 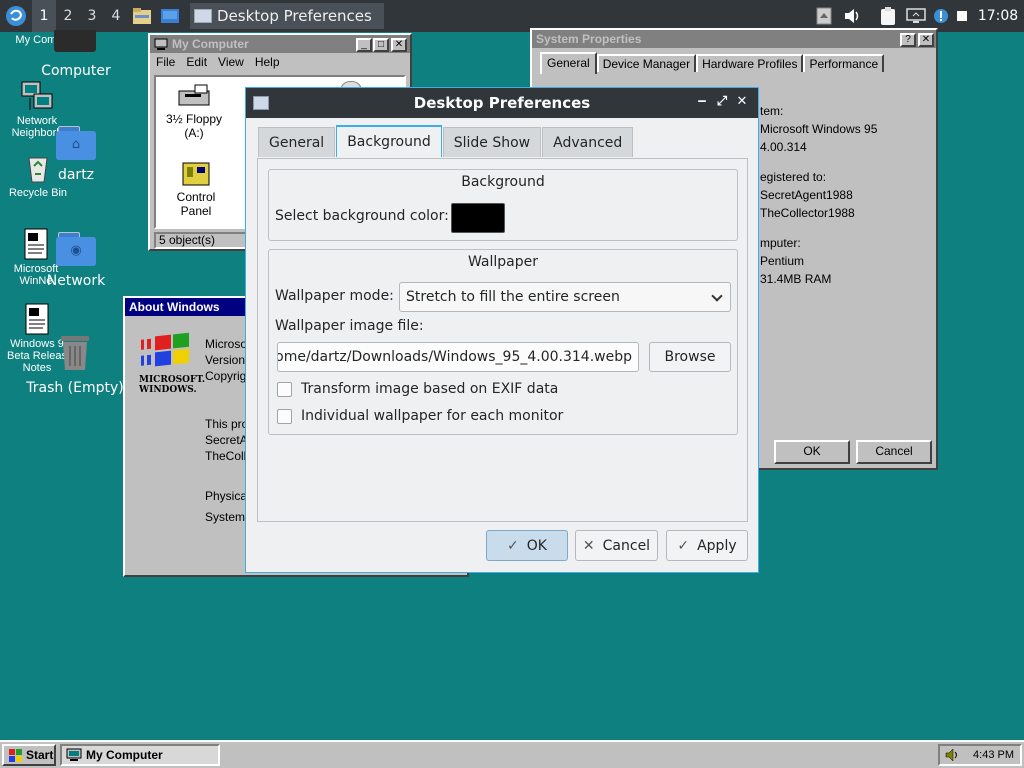 What do you see at coordinates (782, 261) in the screenshot?
I see `info-line: Pentium` at bounding box center [782, 261].